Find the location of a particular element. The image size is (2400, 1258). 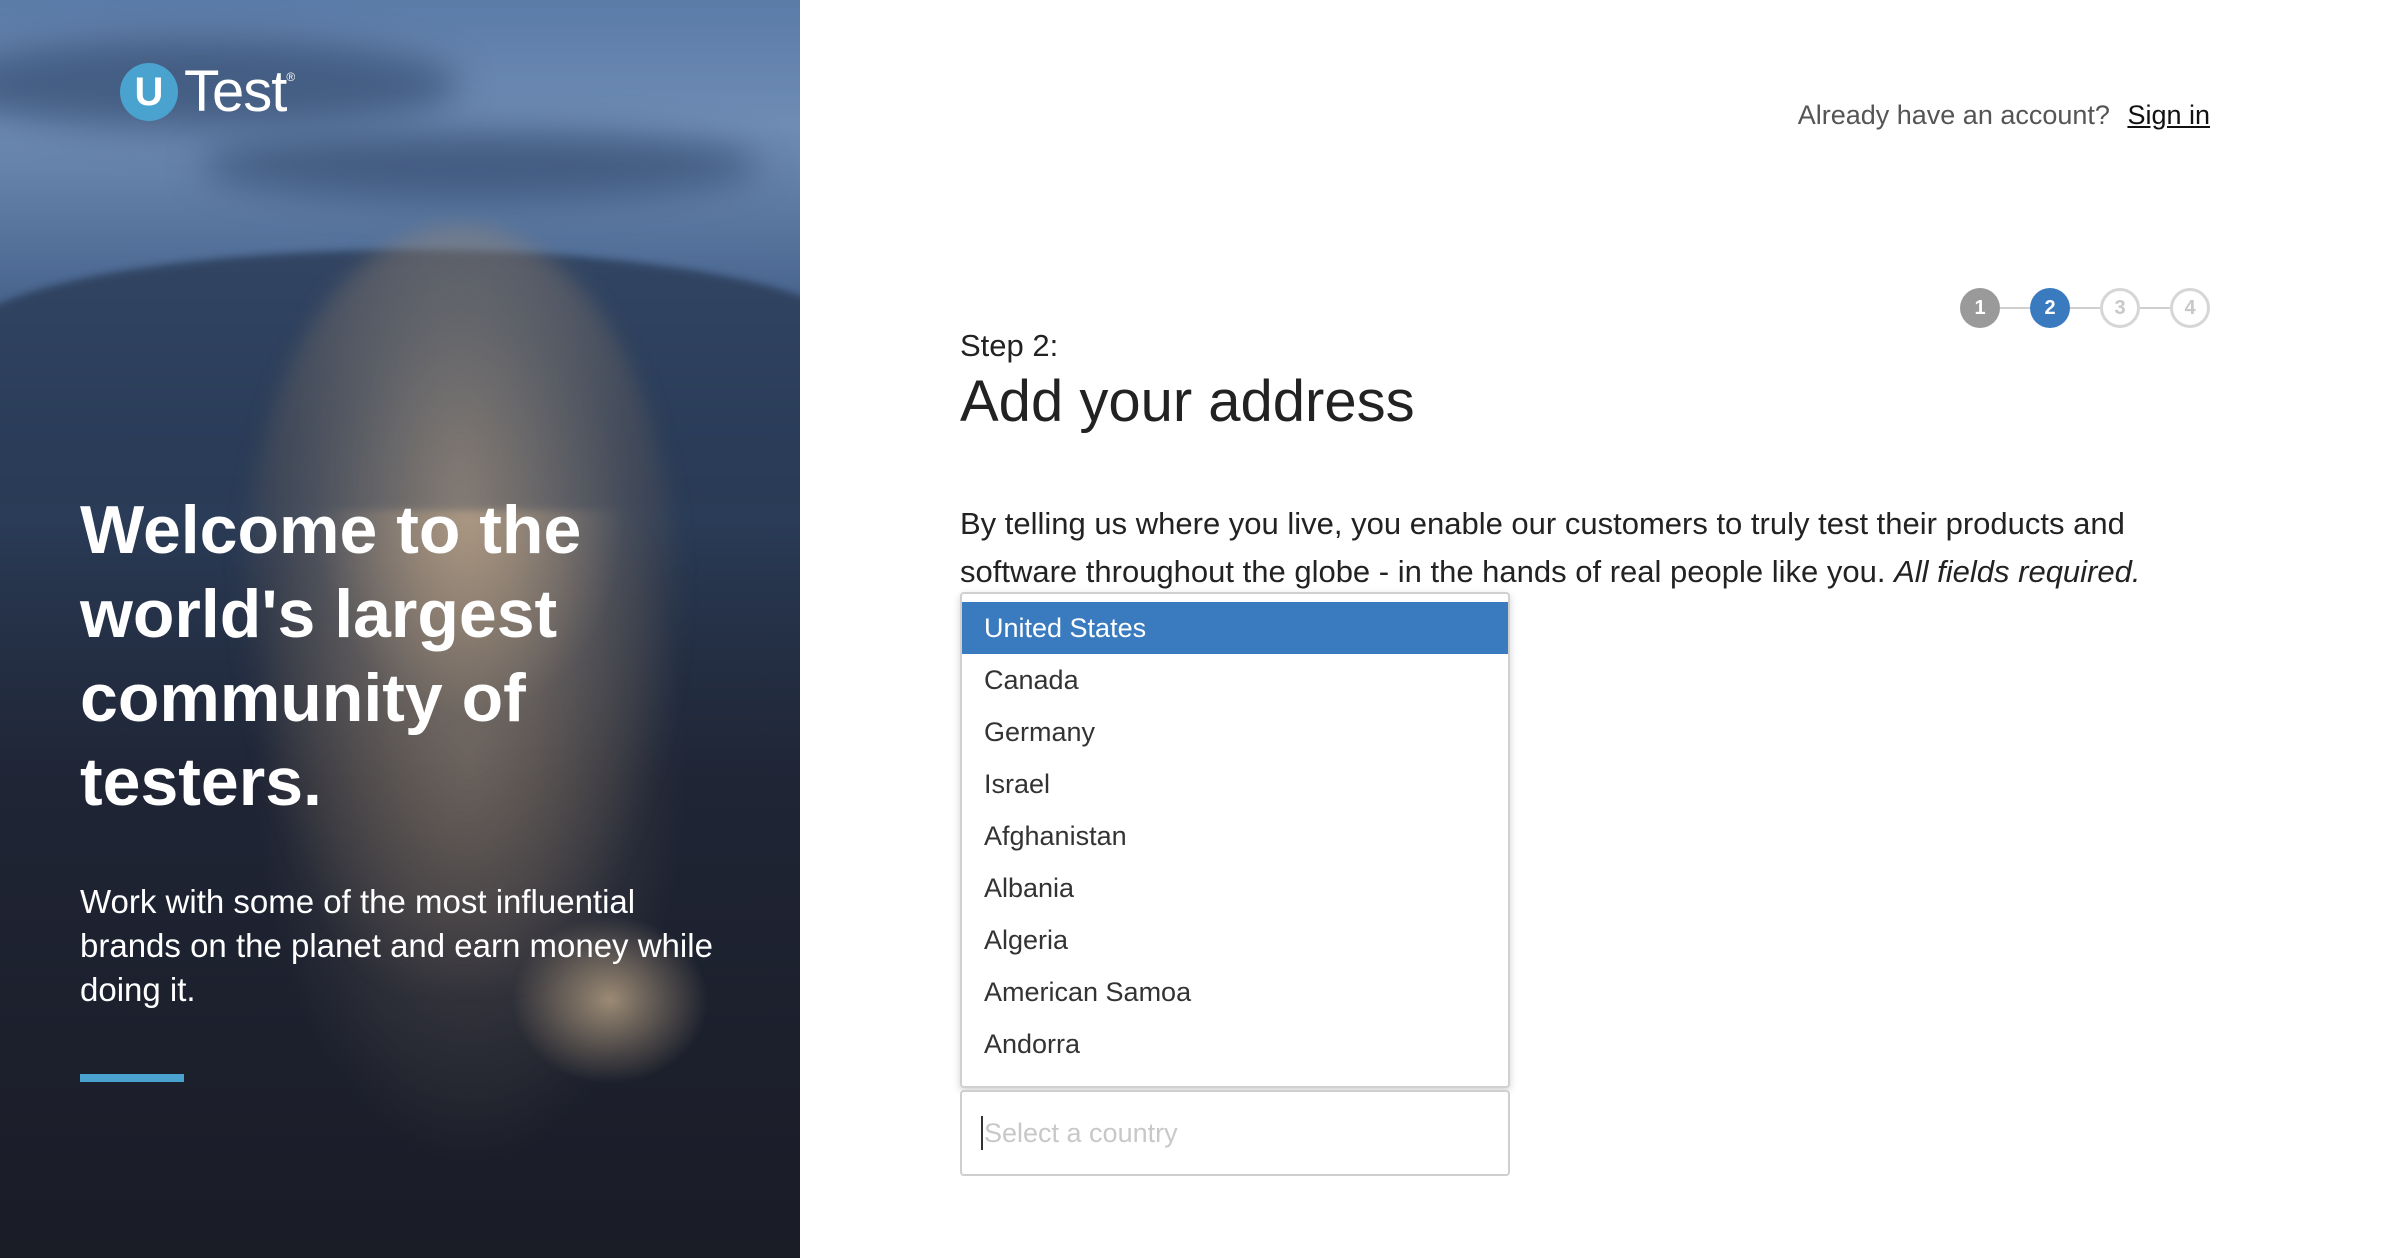

progress-stepper: 1 2 3 4 is located at coordinates (2085, 308).